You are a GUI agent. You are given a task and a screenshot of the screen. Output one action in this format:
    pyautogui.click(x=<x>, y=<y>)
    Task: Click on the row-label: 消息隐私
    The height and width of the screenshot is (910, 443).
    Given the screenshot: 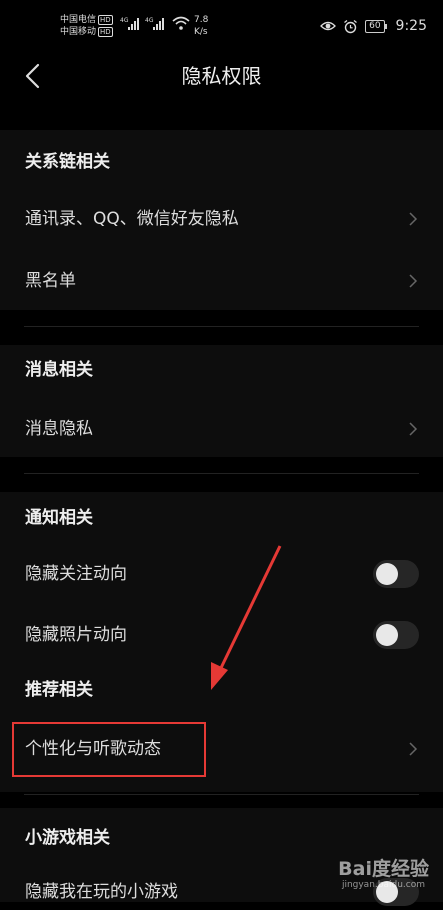 What is the action you would take?
    pyautogui.click(x=59, y=429)
    